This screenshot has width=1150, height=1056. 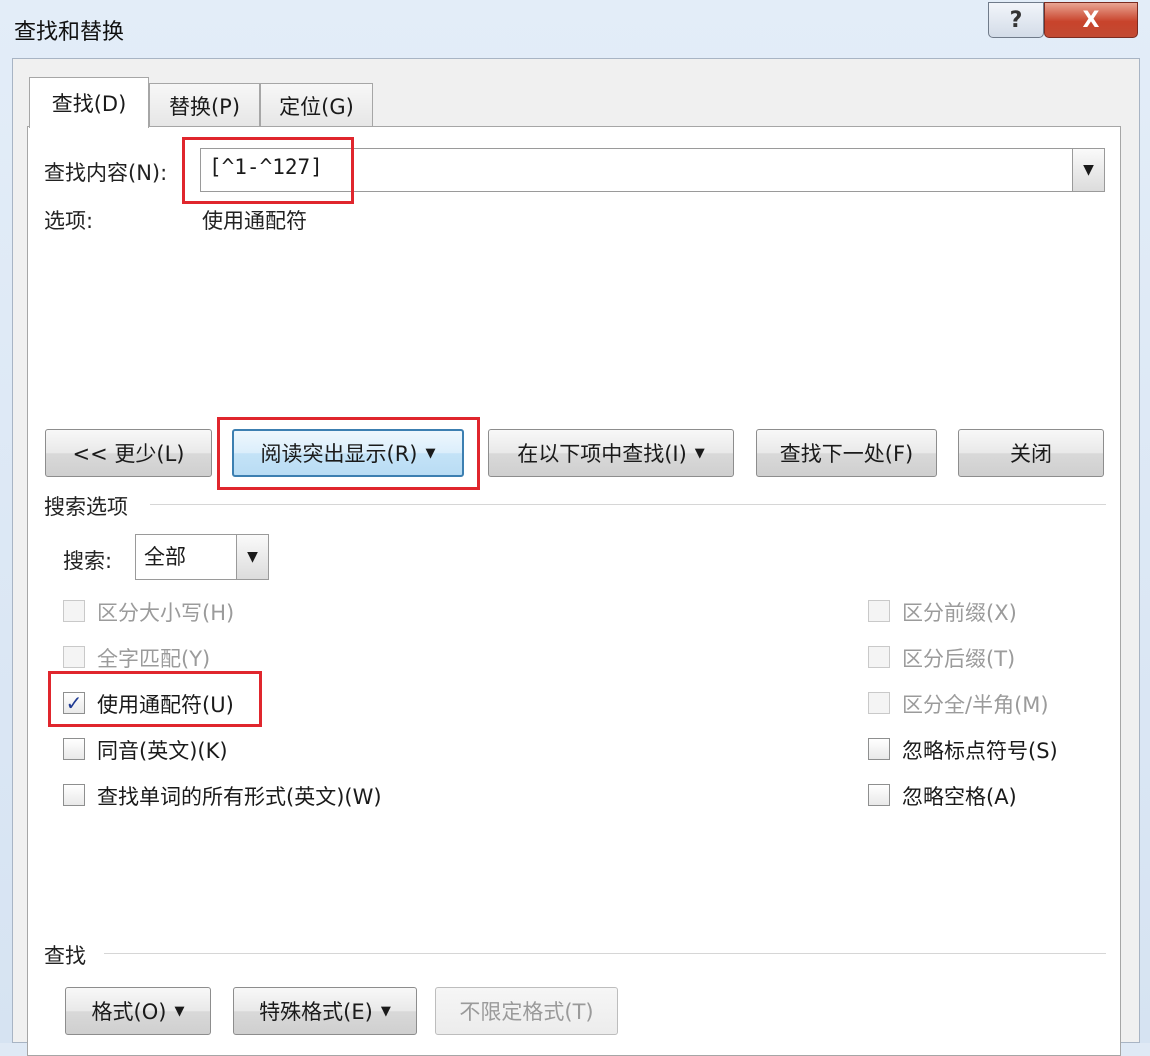 I want to click on find-what-dropdown-icon: ▼, so click(x=1088, y=170).